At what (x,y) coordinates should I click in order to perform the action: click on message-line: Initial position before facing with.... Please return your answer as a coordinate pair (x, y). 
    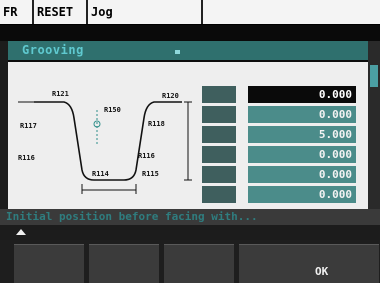
    Looking at the image, I should click on (190, 217).